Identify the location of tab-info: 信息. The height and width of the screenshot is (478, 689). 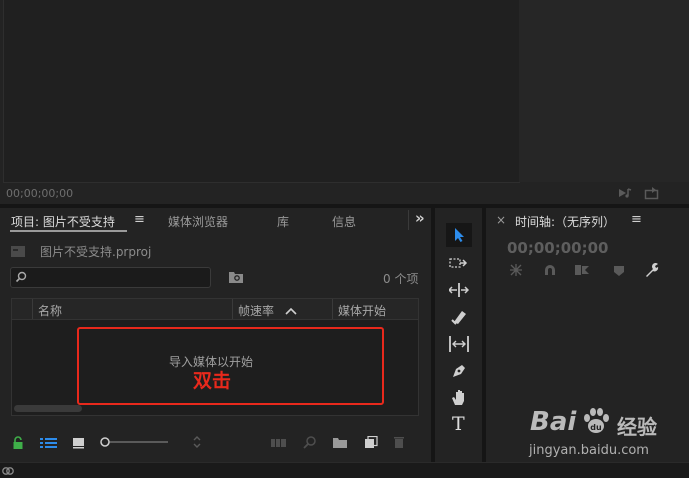
(344, 221).